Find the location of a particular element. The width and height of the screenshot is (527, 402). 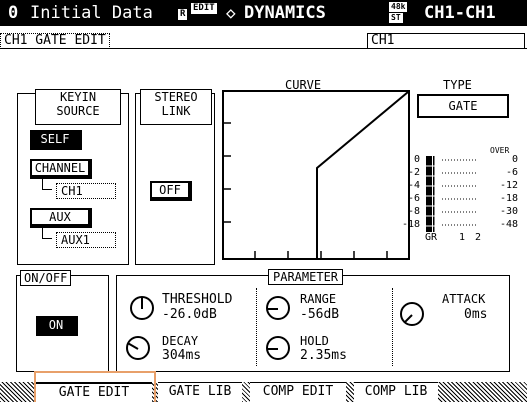

threshold-value: -26.0dB is located at coordinates (189, 314).